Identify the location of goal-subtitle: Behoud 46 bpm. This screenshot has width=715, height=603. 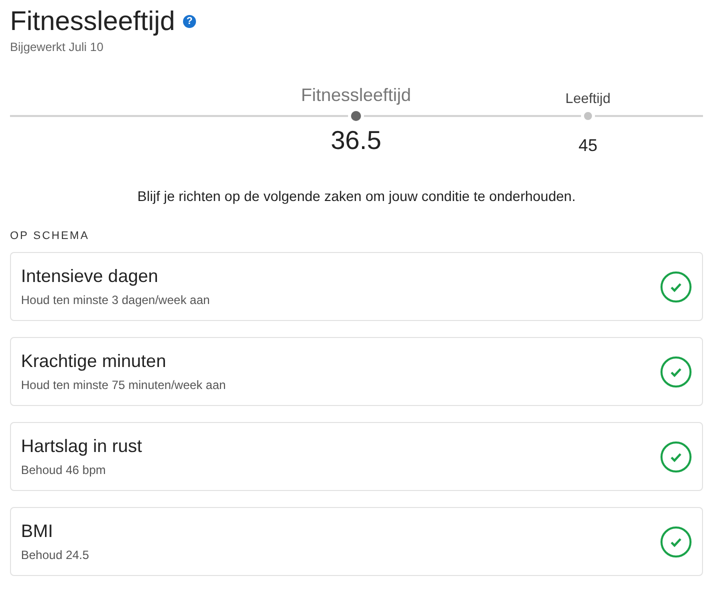
(64, 470).